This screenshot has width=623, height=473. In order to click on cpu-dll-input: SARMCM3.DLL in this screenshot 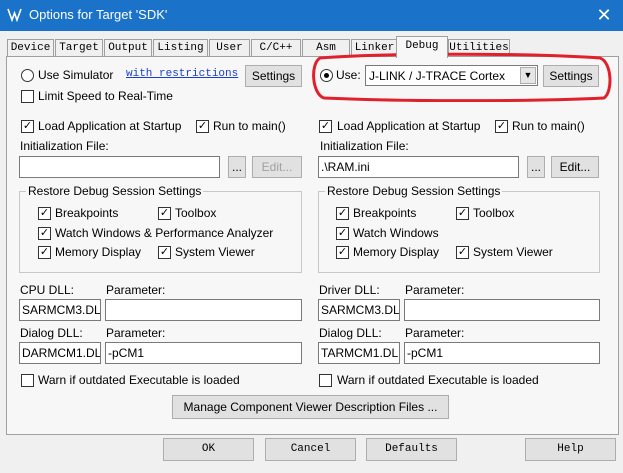, I will do `click(60, 310)`.